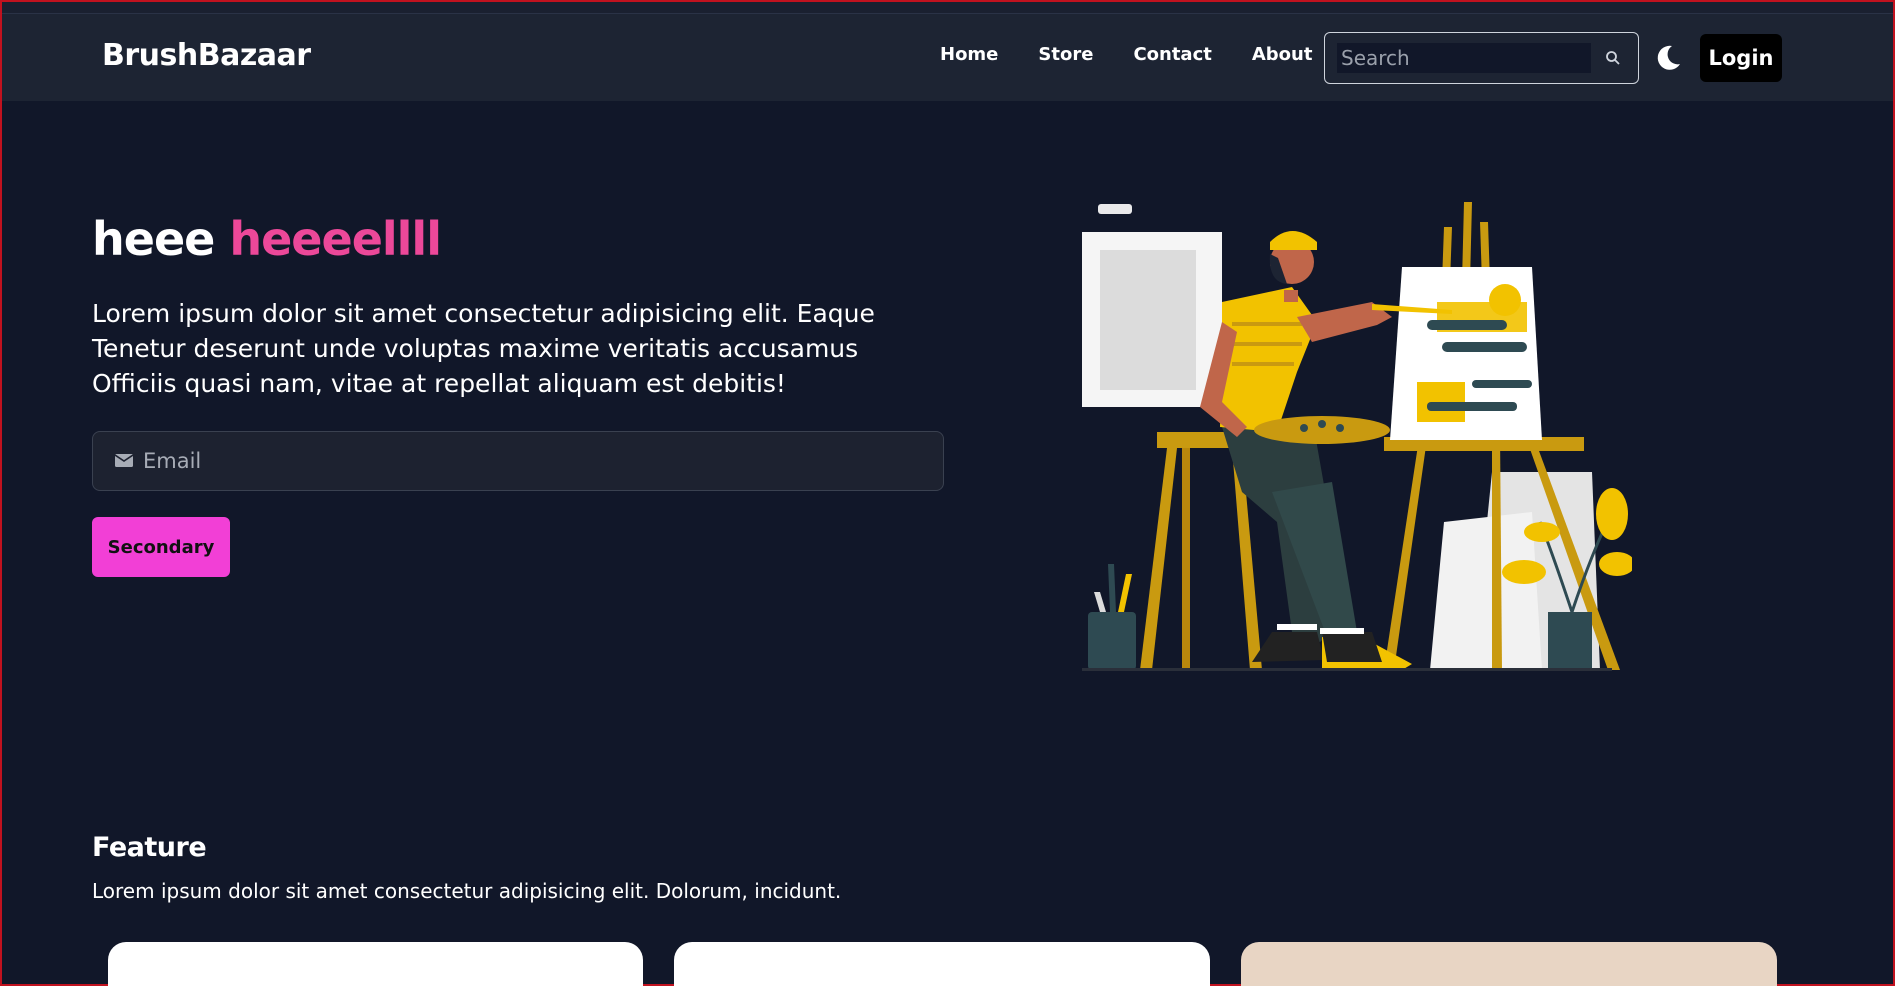 The width and height of the screenshot is (1895, 986). What do you see at coordinates (1668, 58) in the screenshot?
I see `moon-icon` at bounding box center [1668, 58].